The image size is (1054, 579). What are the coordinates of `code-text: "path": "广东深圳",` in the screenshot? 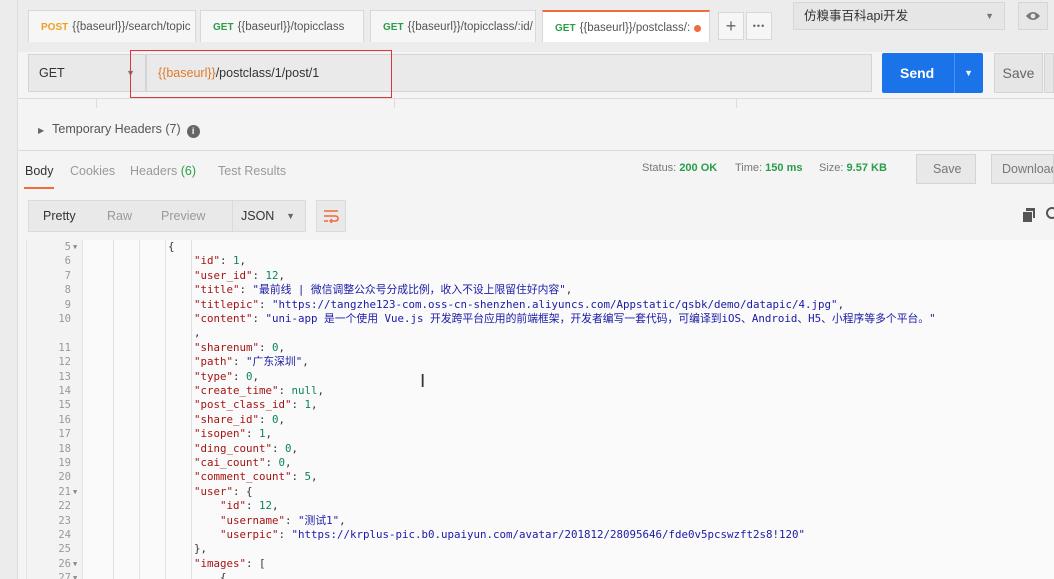 It's located at (251, 362).